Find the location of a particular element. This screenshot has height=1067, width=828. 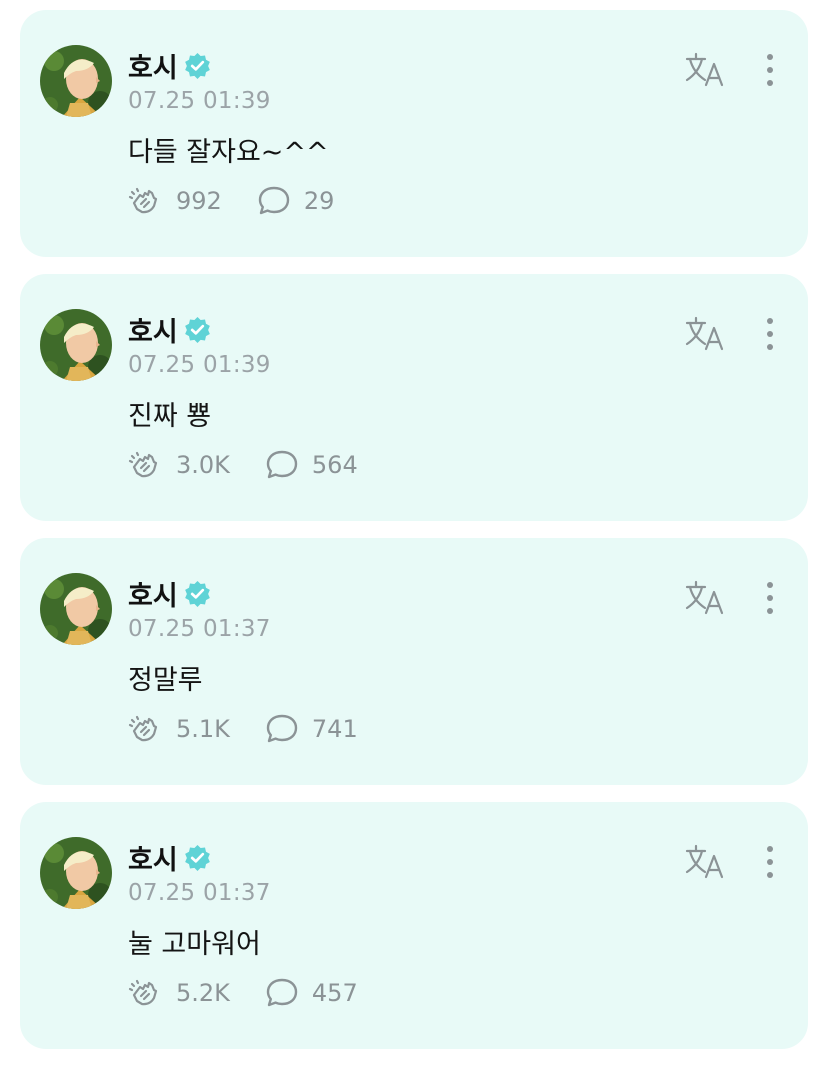

like-button: 3.0K is located at coordinates (179, 465).